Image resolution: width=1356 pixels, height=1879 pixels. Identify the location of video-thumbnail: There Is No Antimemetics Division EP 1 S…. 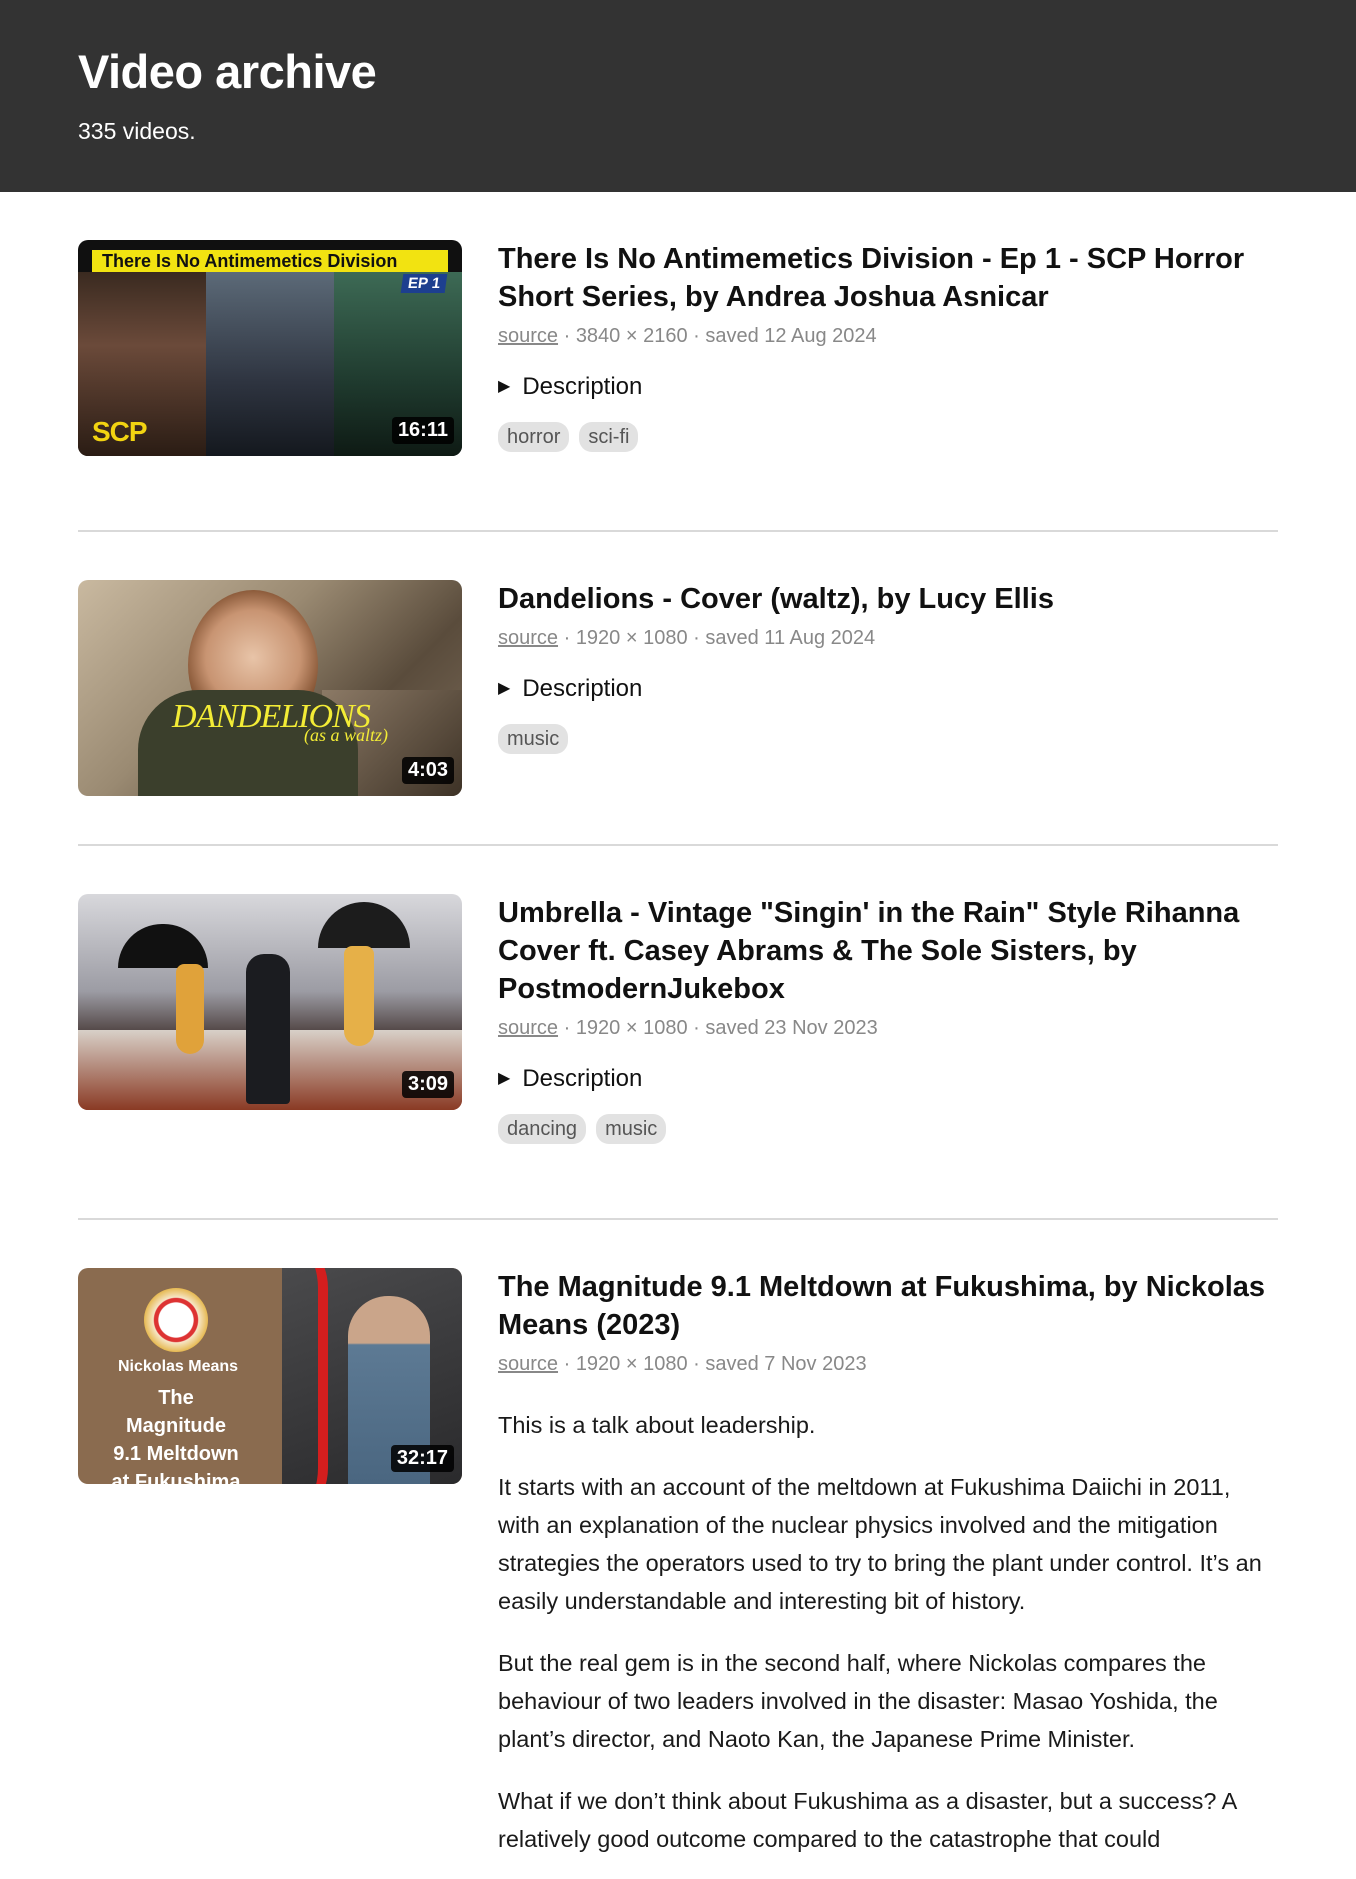
(270, 348).